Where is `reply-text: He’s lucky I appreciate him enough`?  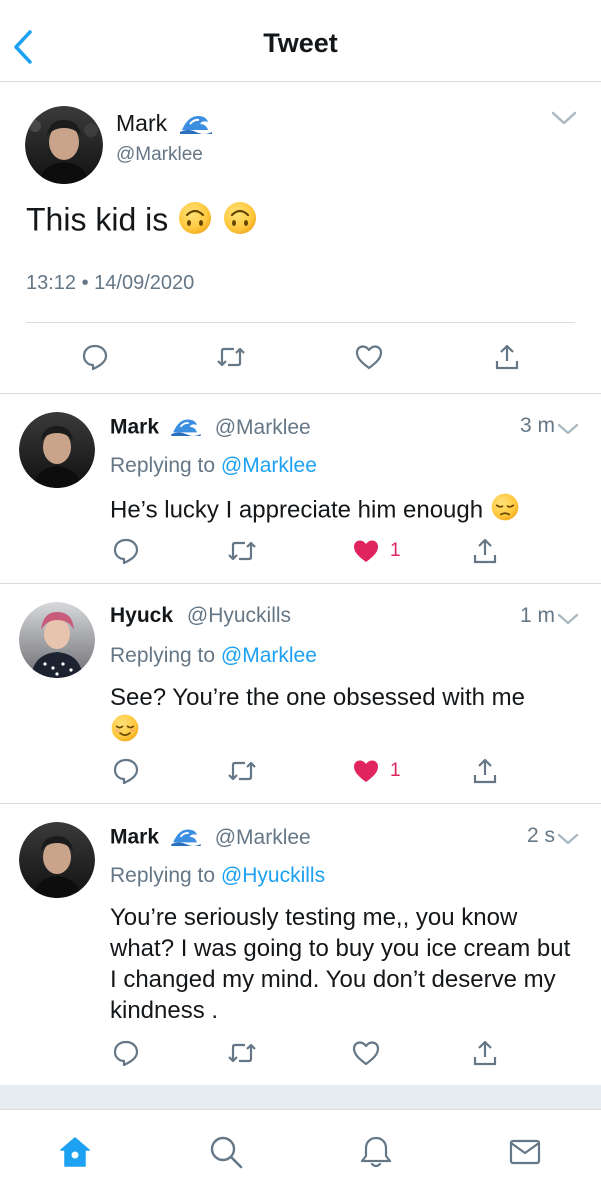 reply-text: He’s lucky I appreciate him enough is located at coordinates (297, 510).